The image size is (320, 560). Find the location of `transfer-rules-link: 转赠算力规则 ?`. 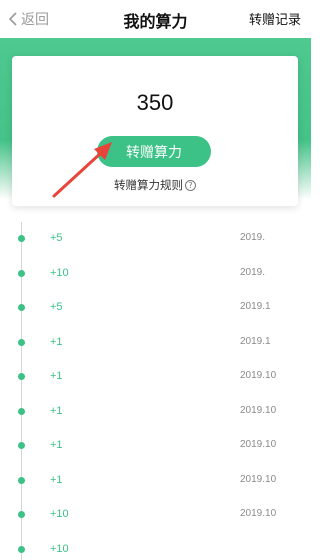

transfer-rules-link: 转赠算力规则 ? is located at coordinates (155, 185).